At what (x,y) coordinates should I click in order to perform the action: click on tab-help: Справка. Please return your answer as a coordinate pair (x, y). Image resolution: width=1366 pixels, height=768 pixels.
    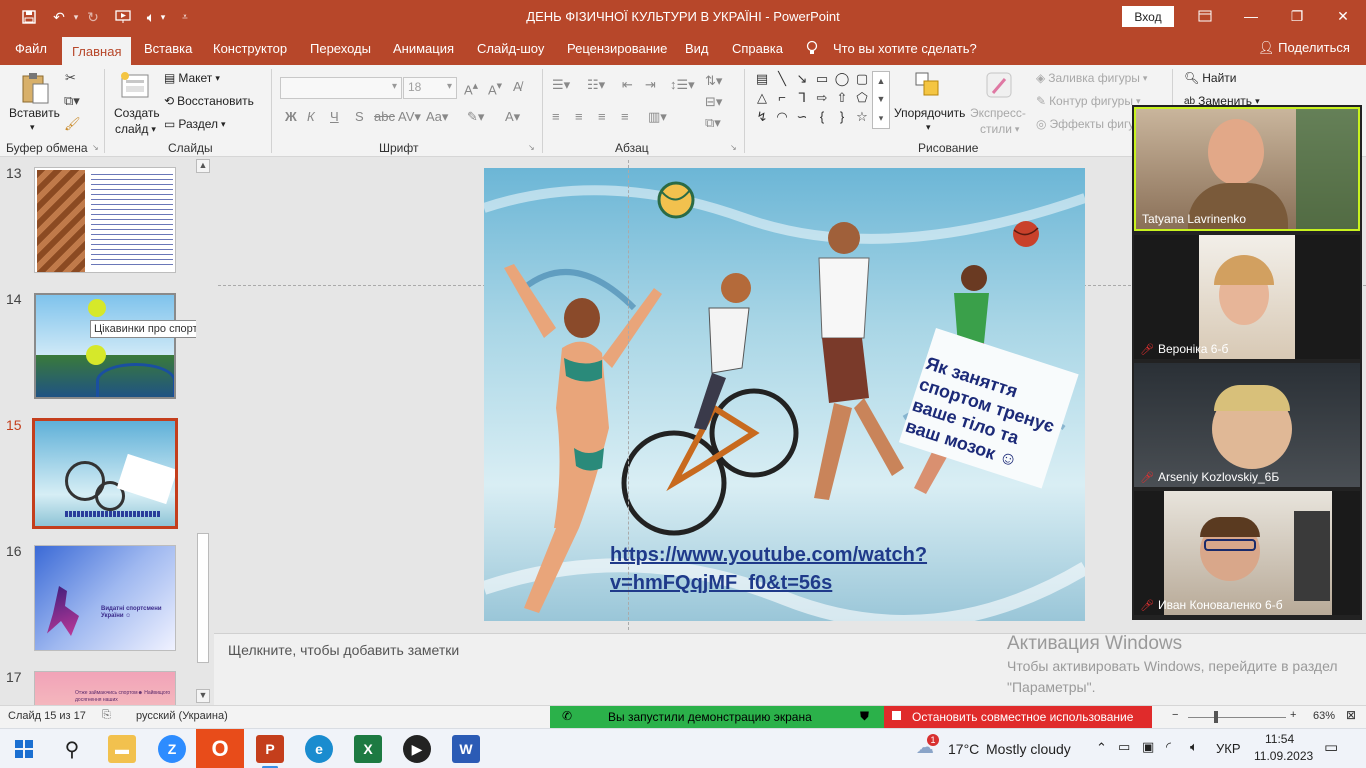
    Looking at the image, I should click on (757, 52).